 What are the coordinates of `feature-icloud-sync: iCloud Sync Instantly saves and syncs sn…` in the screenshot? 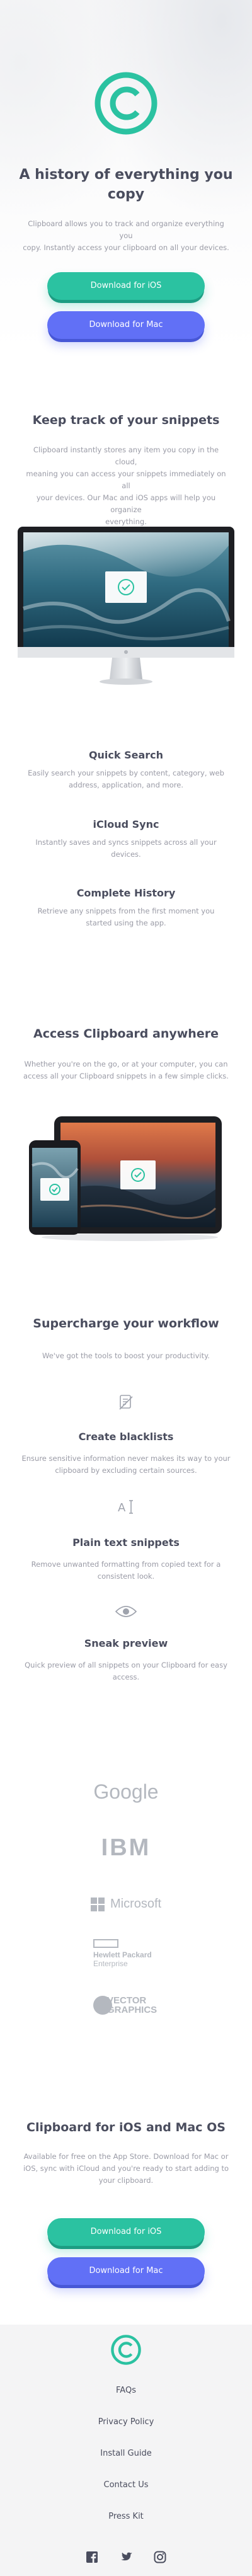 It's located at (126, 839).